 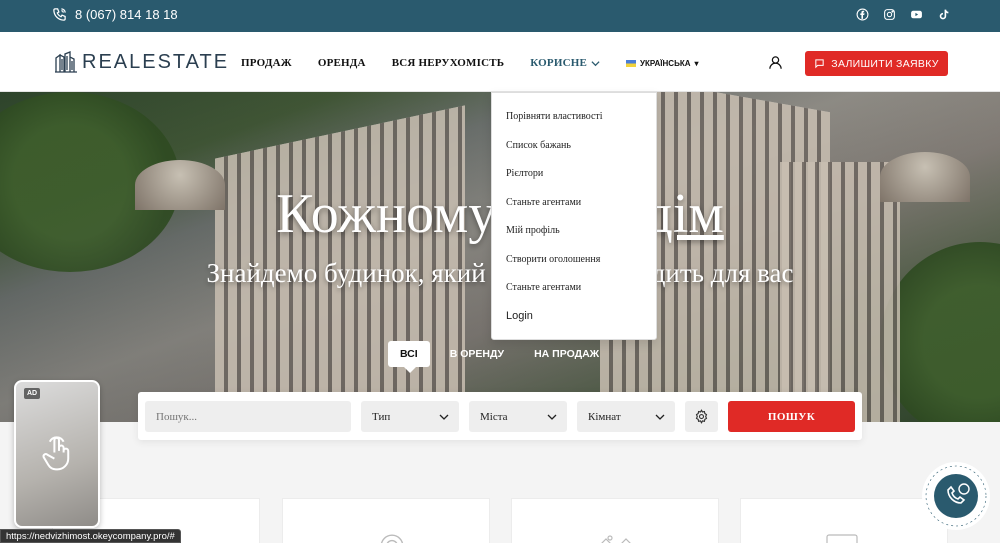 I want to click on menu-item-become-agent-2: Станьте агентами, so click(x=543, y=287).